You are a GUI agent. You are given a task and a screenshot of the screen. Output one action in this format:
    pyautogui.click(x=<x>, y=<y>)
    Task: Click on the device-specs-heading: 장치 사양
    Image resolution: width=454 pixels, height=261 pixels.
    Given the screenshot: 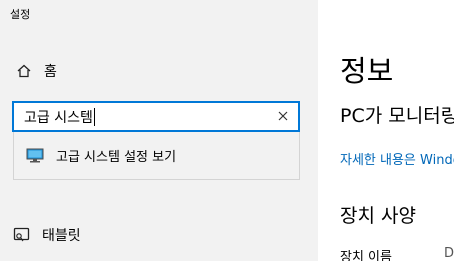 What is the action you would take?
    pyautogui.click(x=378, y=216)
    